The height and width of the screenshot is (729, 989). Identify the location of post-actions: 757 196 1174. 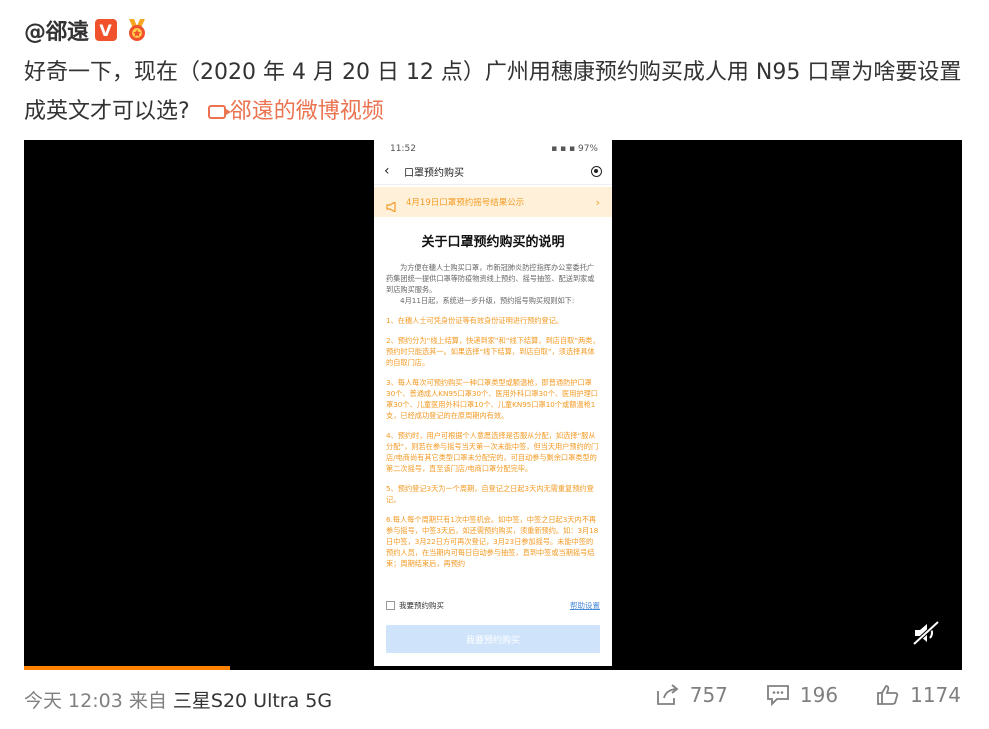
(789, 695).